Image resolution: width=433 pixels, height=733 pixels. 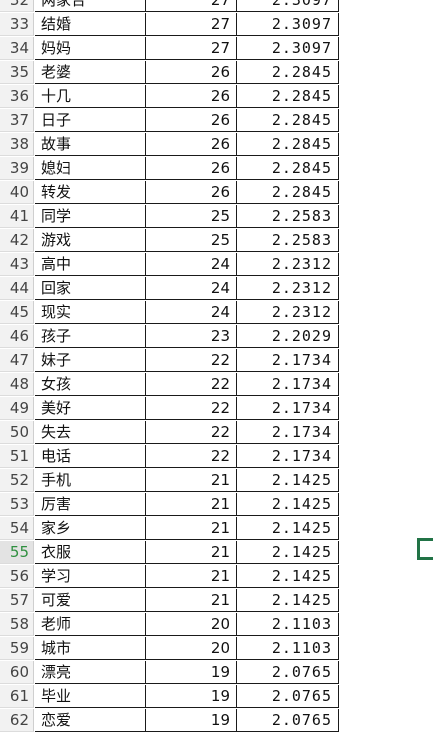 What do you see at coordinates (90, 384) in the screenshot?
I see `cell-word: 女孩` at bounding box center [90, 384].